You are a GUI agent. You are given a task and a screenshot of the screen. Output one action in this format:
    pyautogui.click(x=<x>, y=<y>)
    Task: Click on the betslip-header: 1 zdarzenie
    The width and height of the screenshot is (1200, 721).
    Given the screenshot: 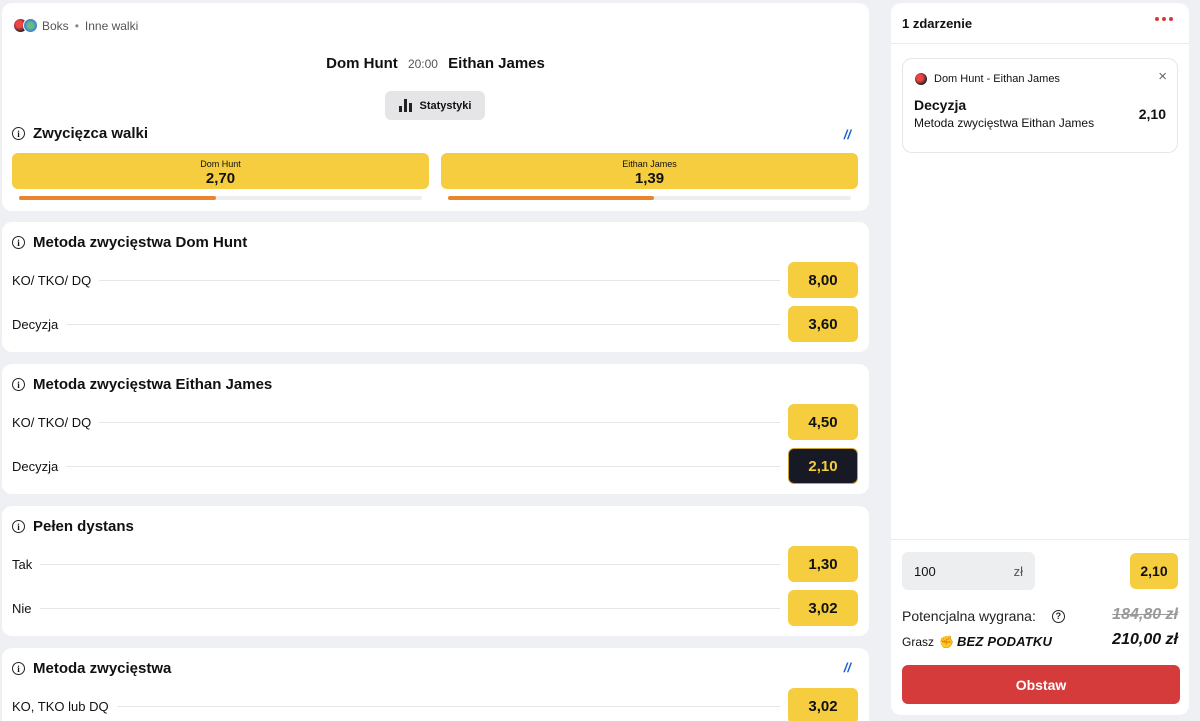 What is the action you would take?
    pyautogui.click(x=1040, y=23)
    